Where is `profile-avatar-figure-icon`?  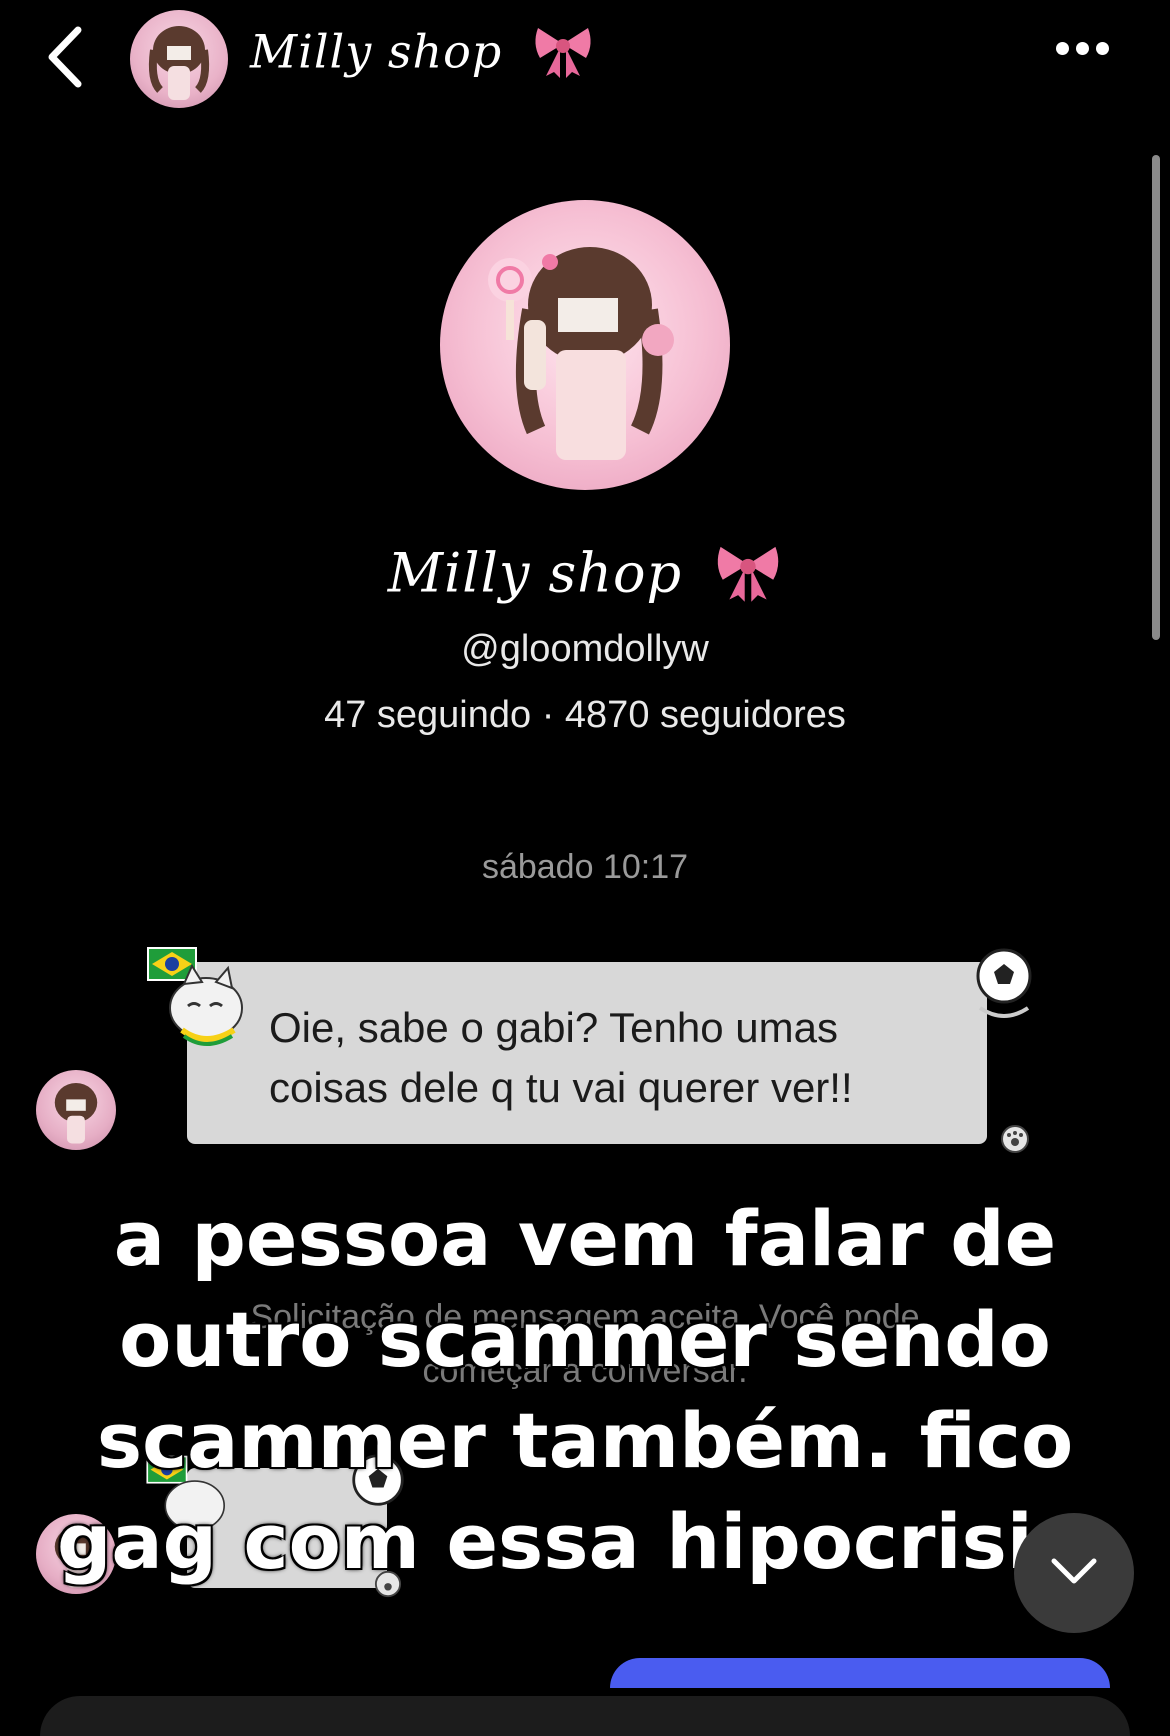 profile-avatar-figure-icon is located at coordinates (581, 353).